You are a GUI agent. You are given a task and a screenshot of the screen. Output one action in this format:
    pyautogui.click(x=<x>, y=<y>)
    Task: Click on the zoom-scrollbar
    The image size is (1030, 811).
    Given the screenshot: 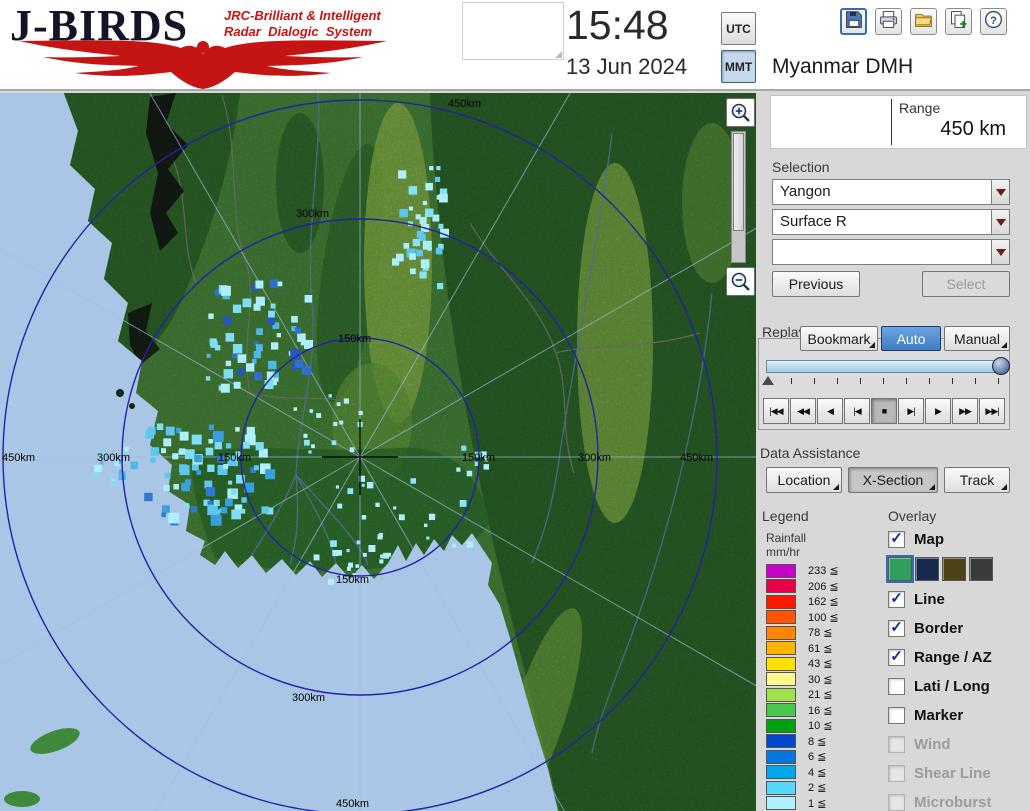 What is the action you would take?
    pyautogui.click(x=738, y=197)
    